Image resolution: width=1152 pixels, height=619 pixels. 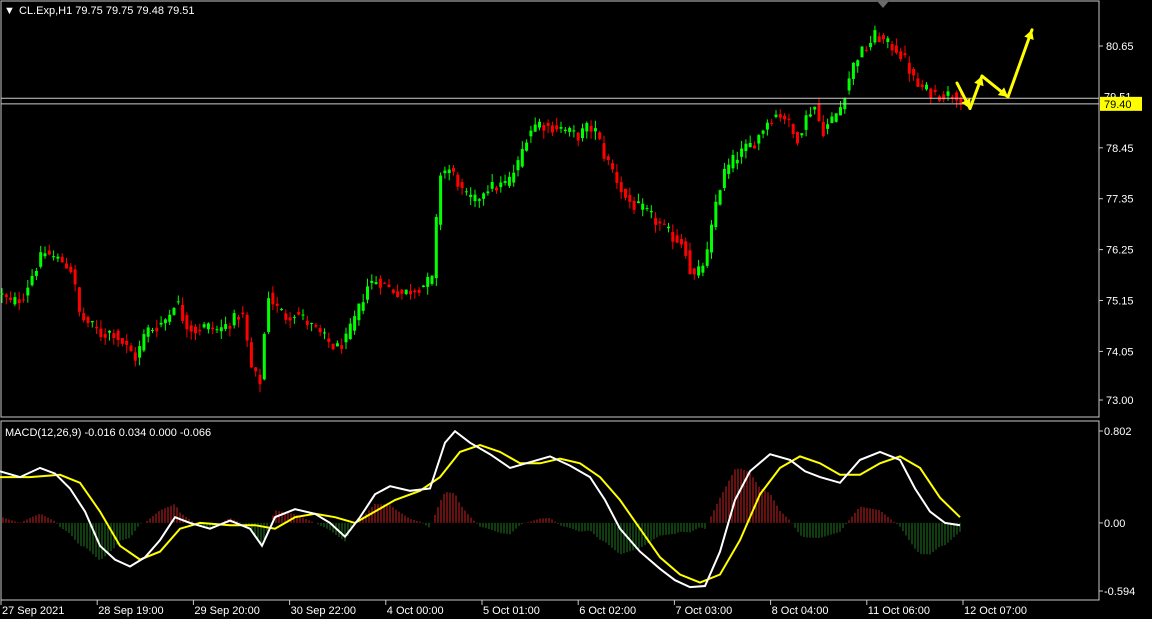 What do you see at coordinates (995, 611) in the screenshot?
I see `time-tick-label: 12 Oct 07:00` at bounding box center [995, 611].